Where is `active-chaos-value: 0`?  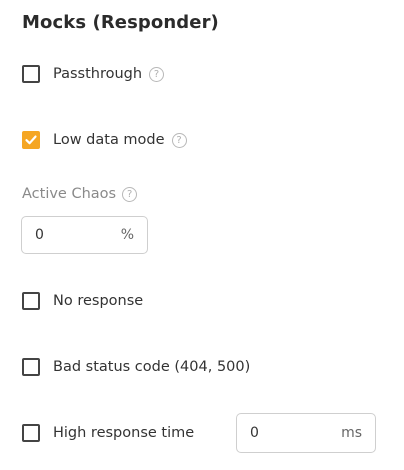
active-chaos-value: 0 is located at coordinates (39, 235).